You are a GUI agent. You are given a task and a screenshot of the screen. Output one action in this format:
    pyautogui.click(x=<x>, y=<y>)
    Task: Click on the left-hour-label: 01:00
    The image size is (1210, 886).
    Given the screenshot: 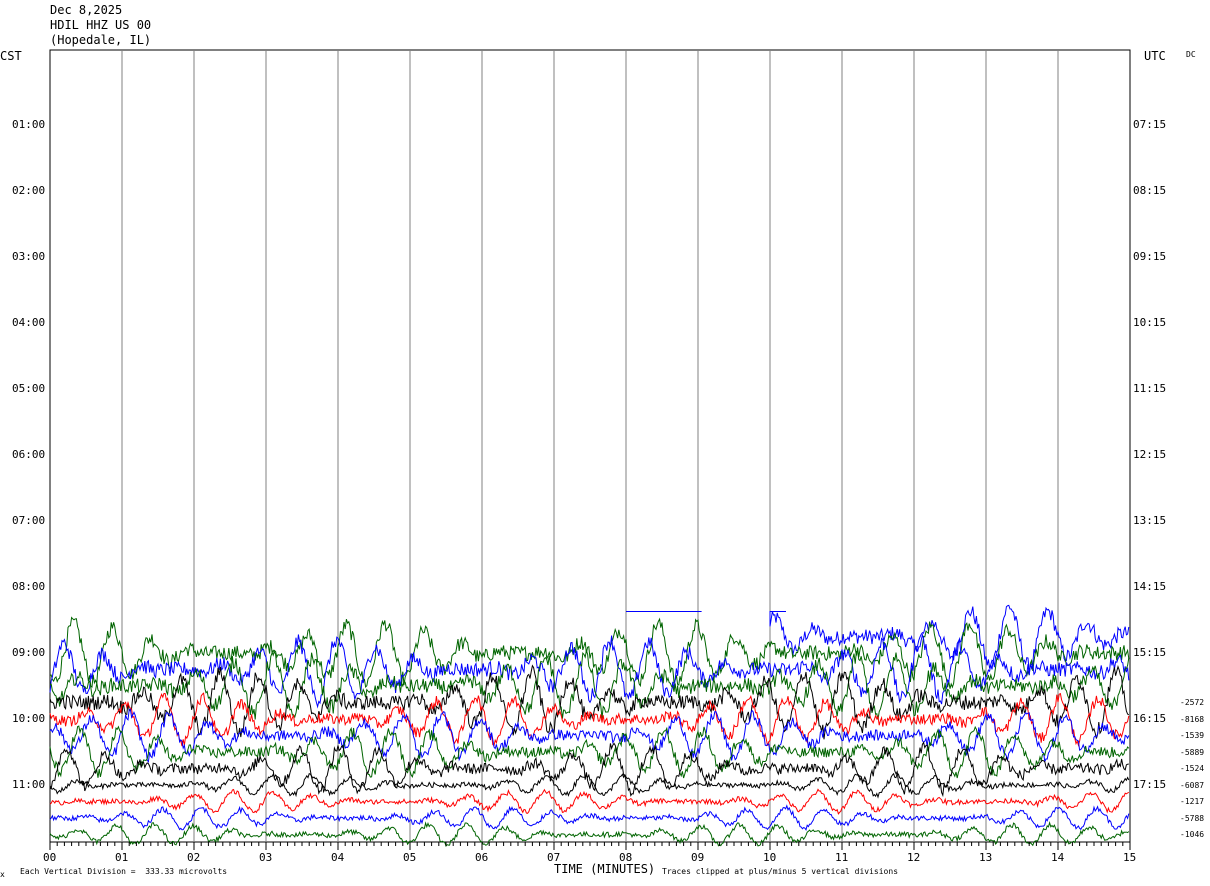 What is the action you would take?
    pyautogui.click(x=29, y=124)
    